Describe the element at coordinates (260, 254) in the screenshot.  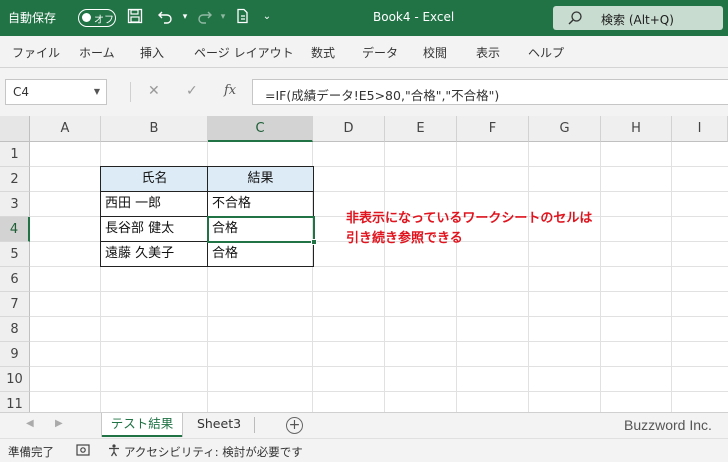
I see `cell-c5: 合格` at that location.